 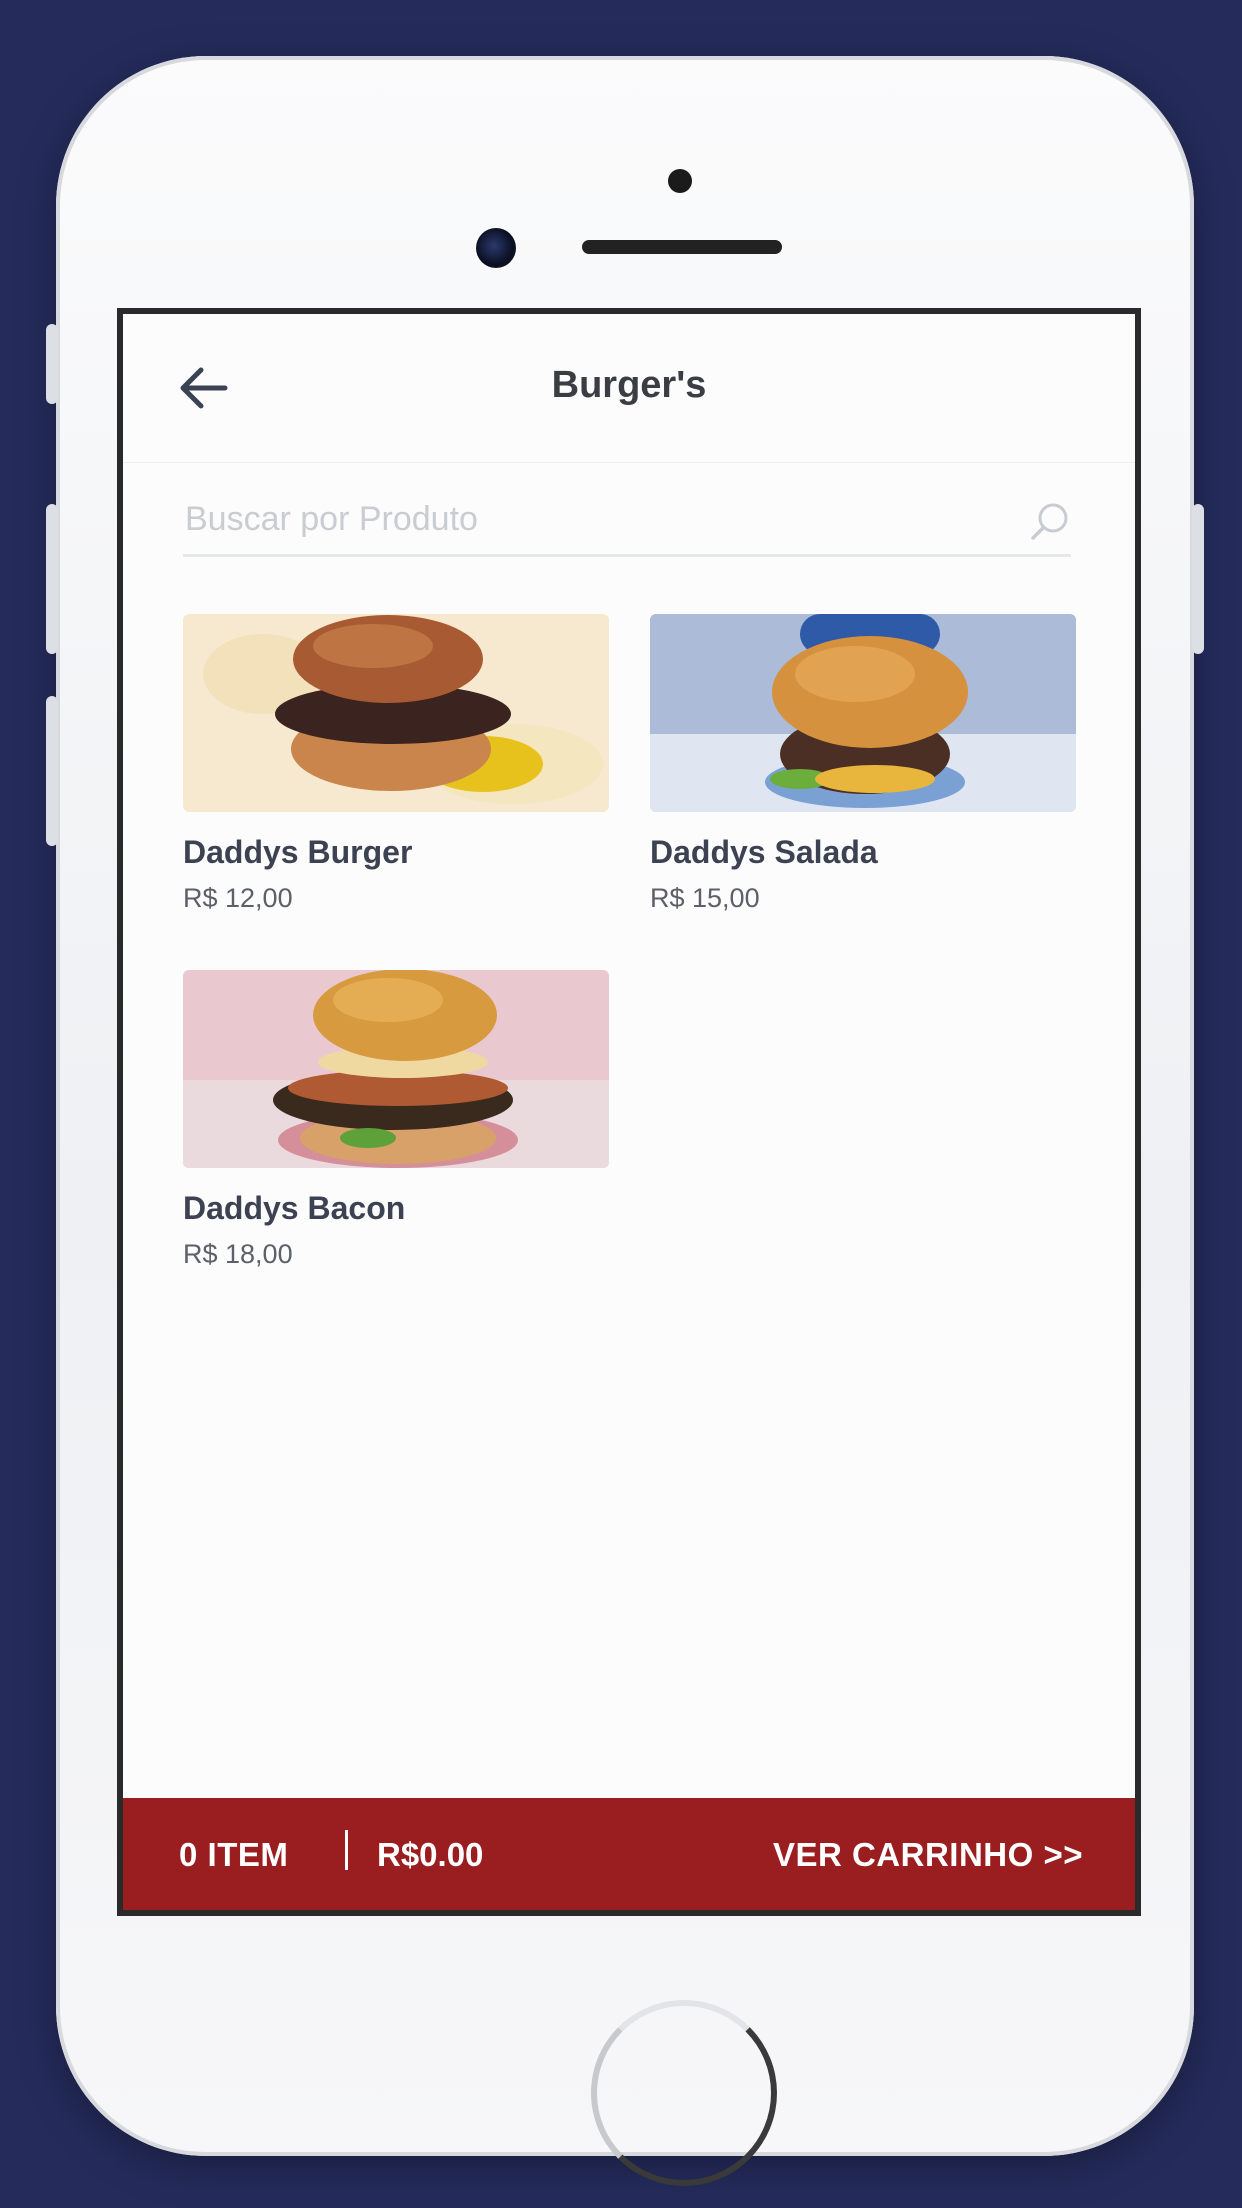 I want to click on front-camera, so click(x=496, y=248).